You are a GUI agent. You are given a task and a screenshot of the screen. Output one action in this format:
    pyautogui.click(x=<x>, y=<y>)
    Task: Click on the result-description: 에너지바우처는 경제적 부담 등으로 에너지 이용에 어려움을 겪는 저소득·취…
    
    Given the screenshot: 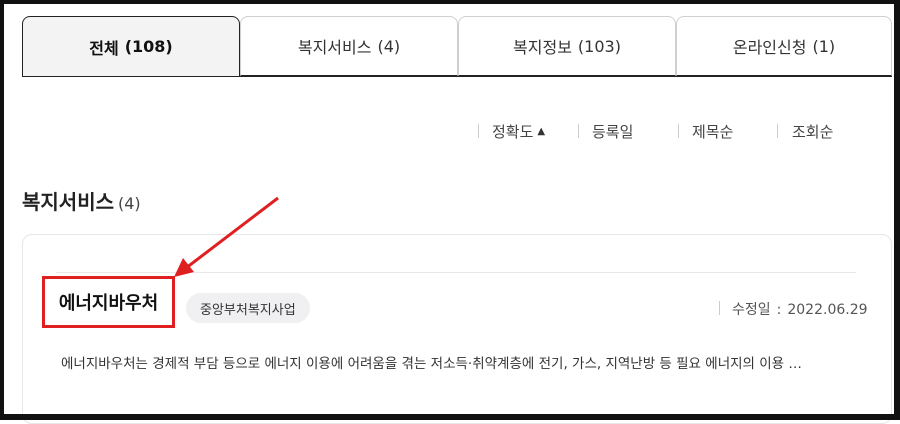 What is the action you would take?
    pyautogui.click(x=431, y=364)
    